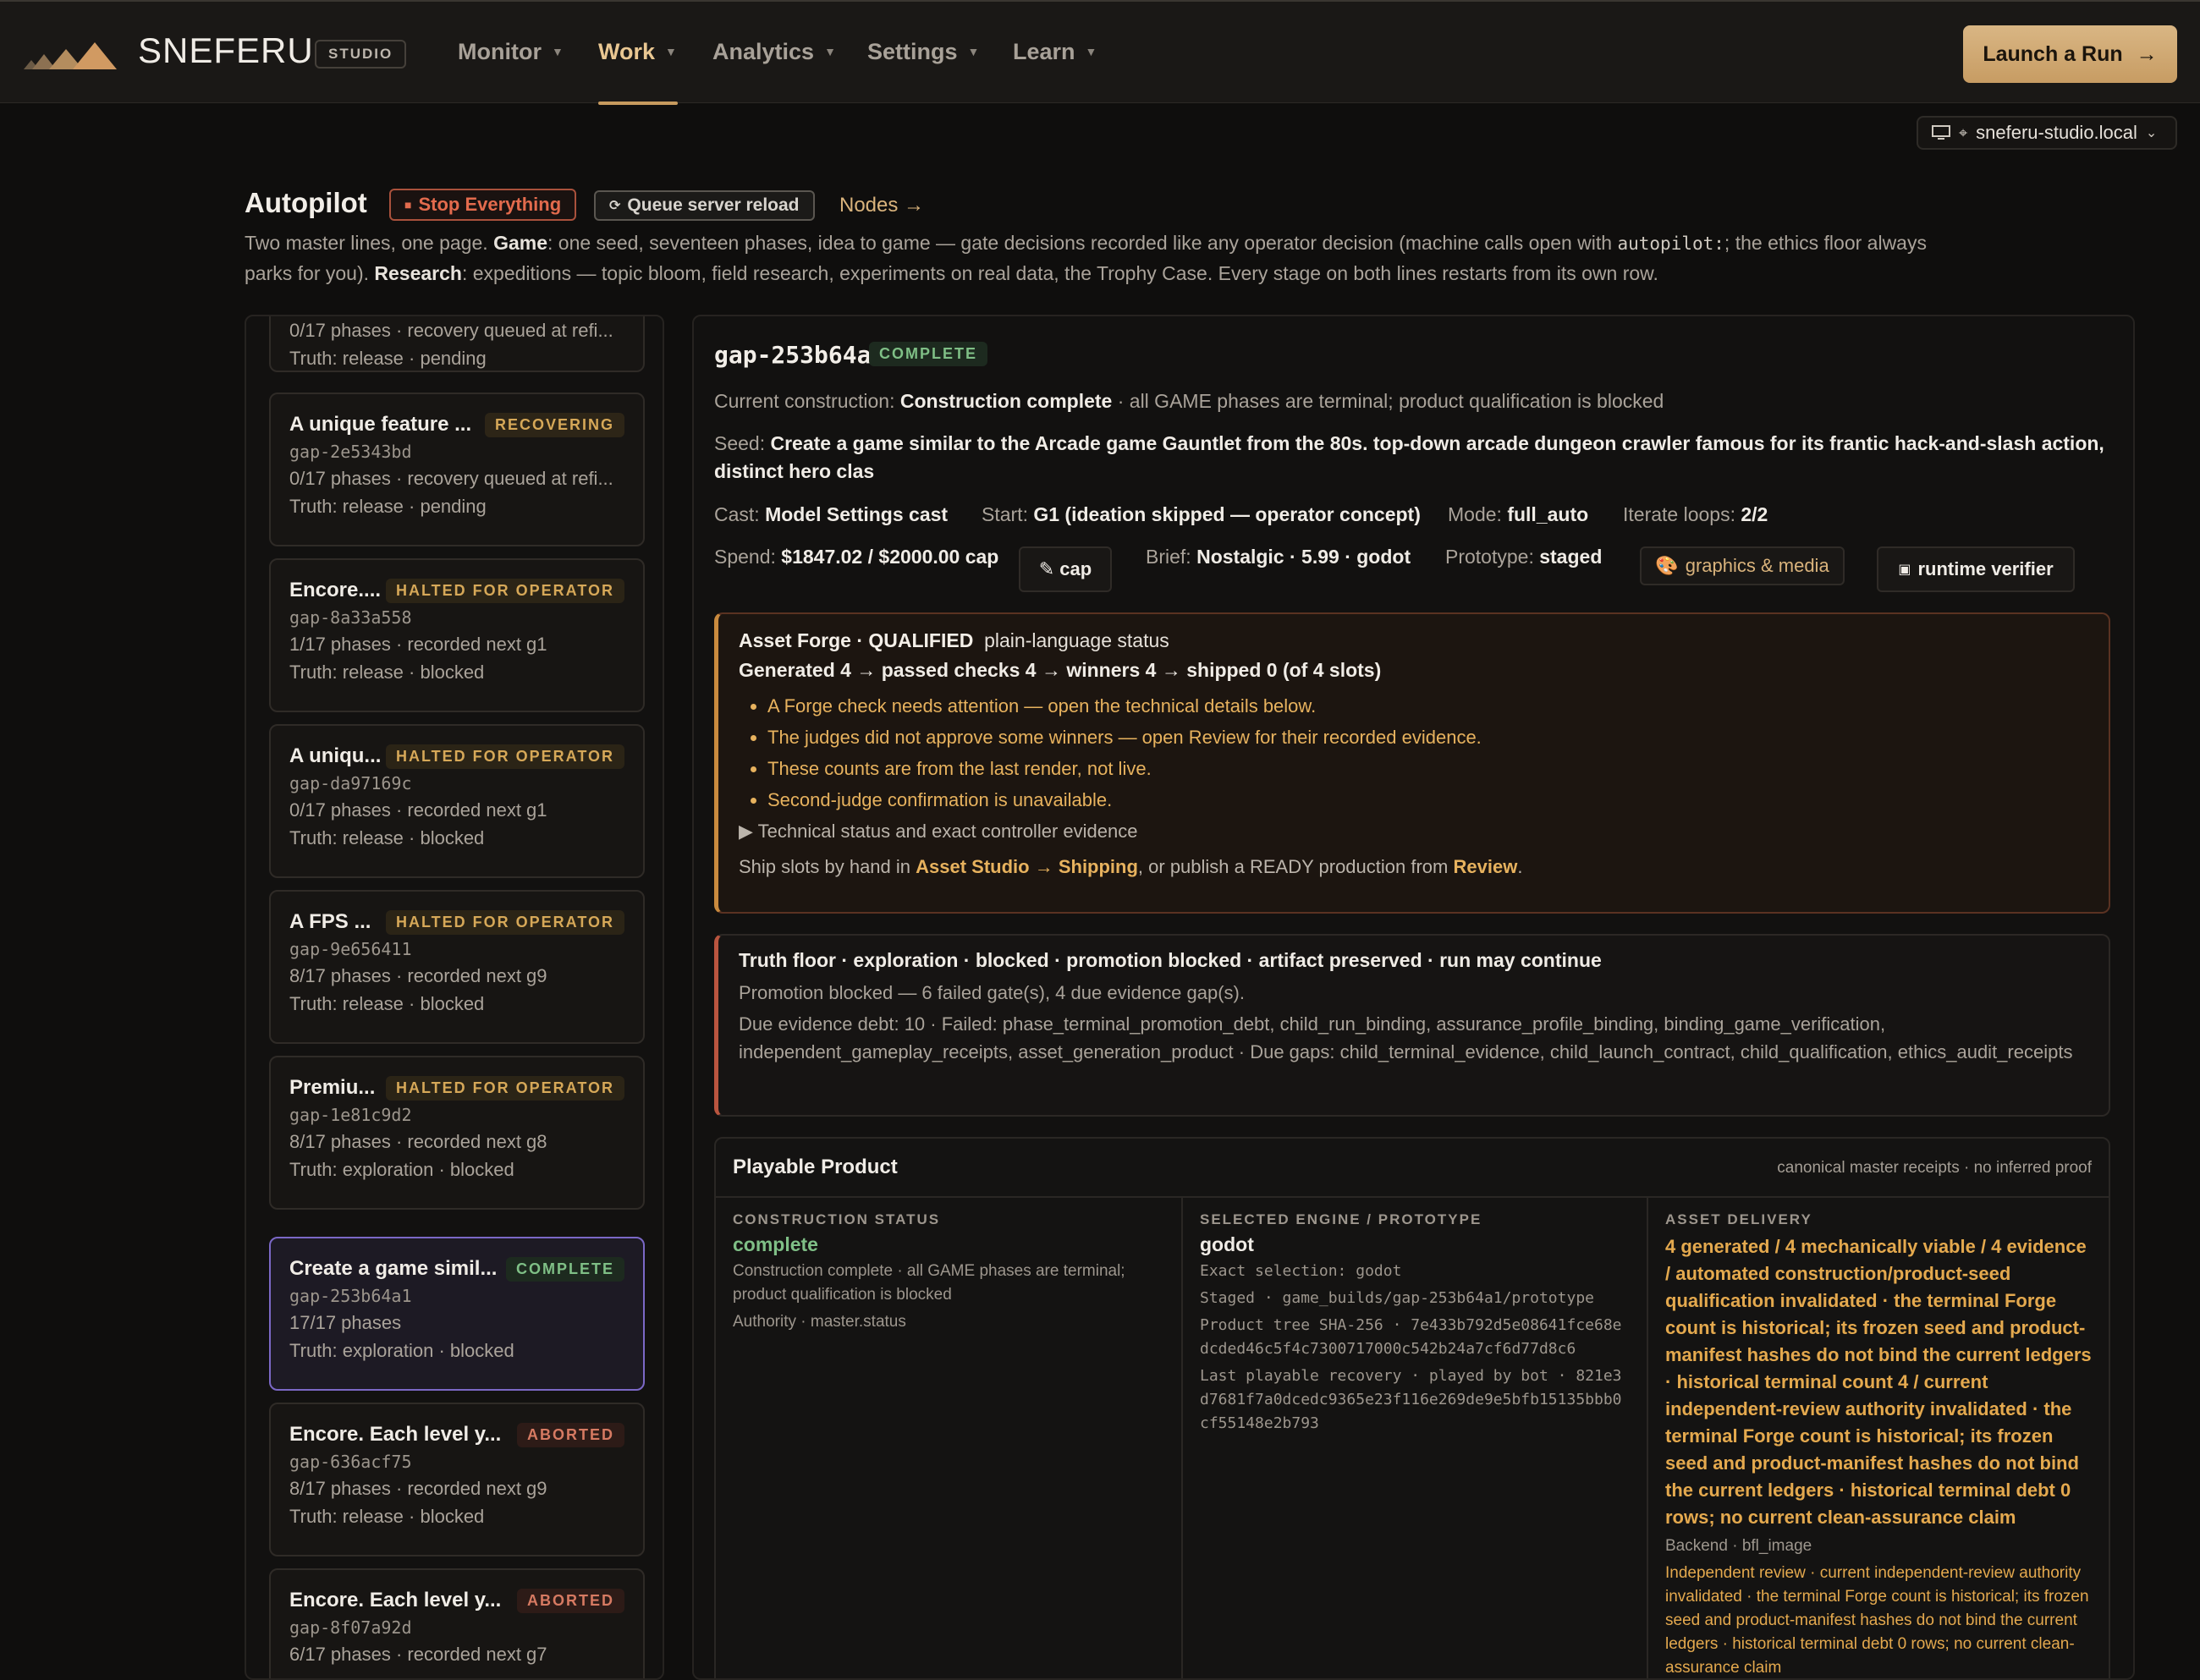 The height and width of the screenshot is (1680, 2200). What do you see at coordinates (1738, 1219) in the screenshot?
I see `asset-delivery-label: ASSET DELIVERY` at bounding box center [1738, 1219].